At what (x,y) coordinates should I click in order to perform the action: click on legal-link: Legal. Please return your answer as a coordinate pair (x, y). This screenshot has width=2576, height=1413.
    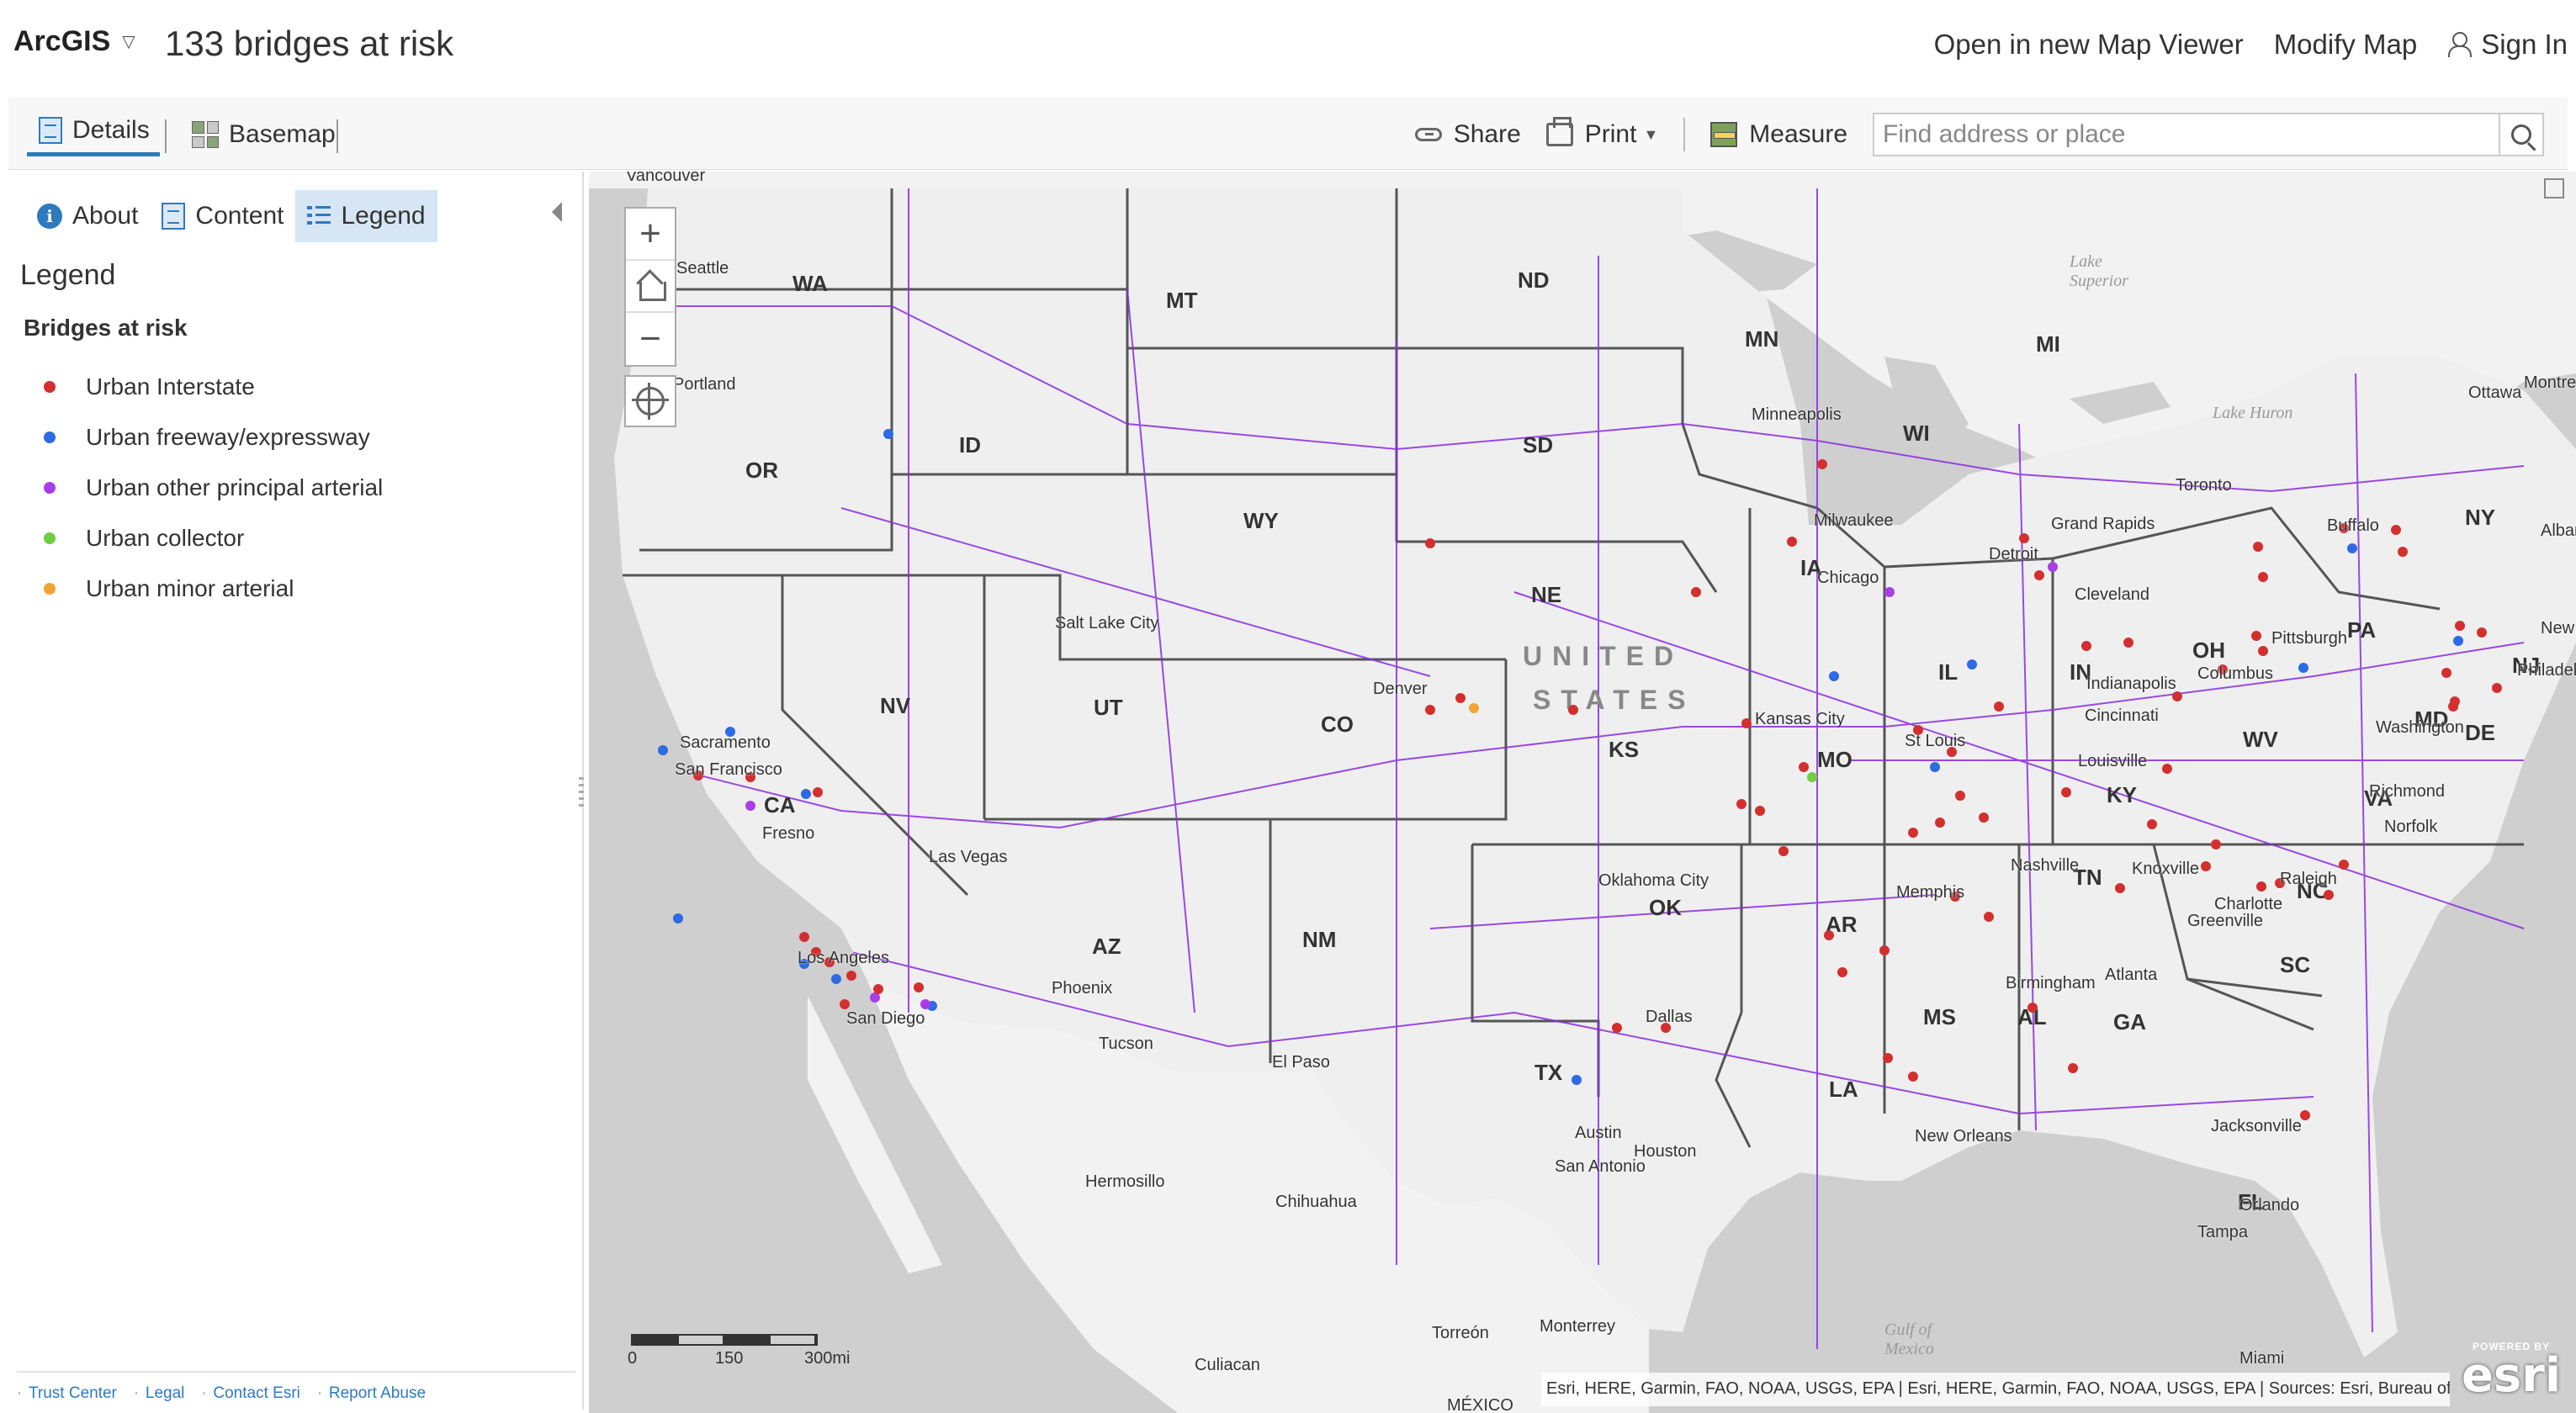
    Looking at the image, I should click on (168, 1393).